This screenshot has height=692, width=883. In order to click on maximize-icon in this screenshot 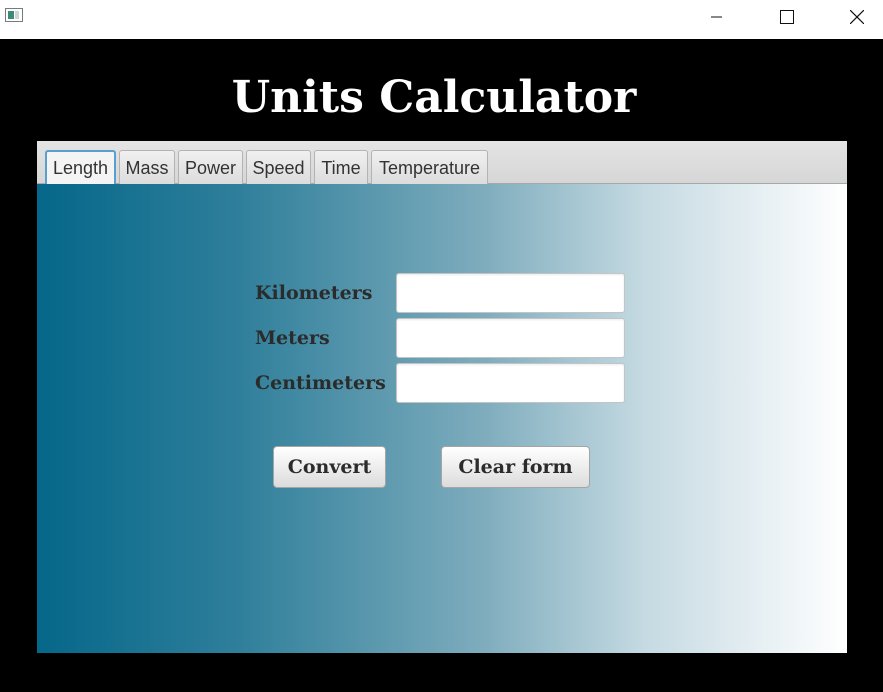, I will do `click(787, 16)`.